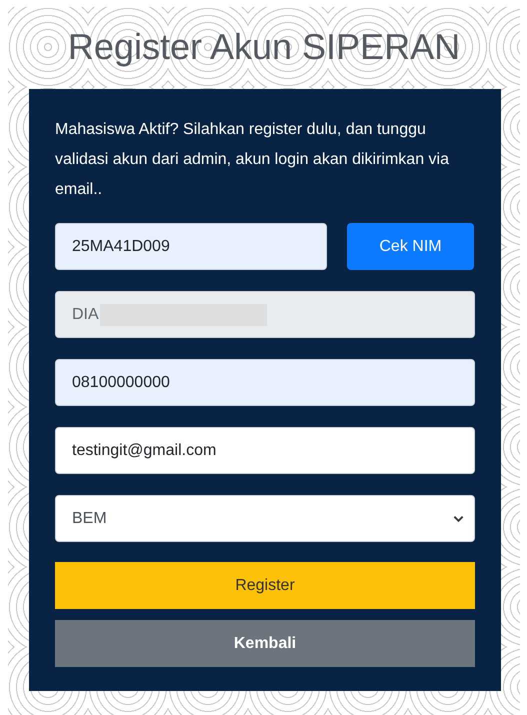 The image size is (527, 715). I want to click on back-button: Kembali, so click(265, 643).